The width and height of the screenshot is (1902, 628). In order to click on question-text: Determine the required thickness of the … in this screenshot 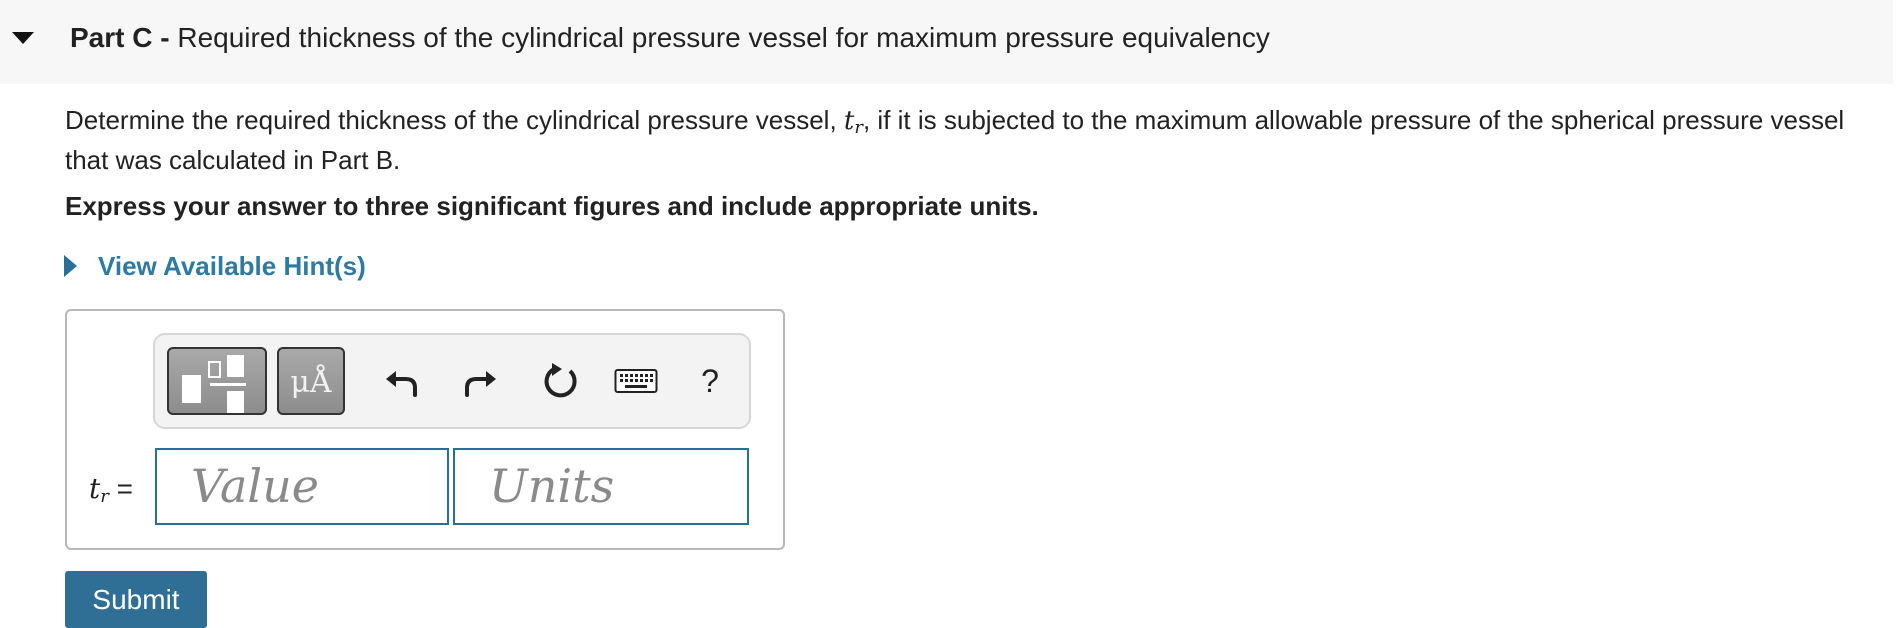, I will do `click(975, 140)`.